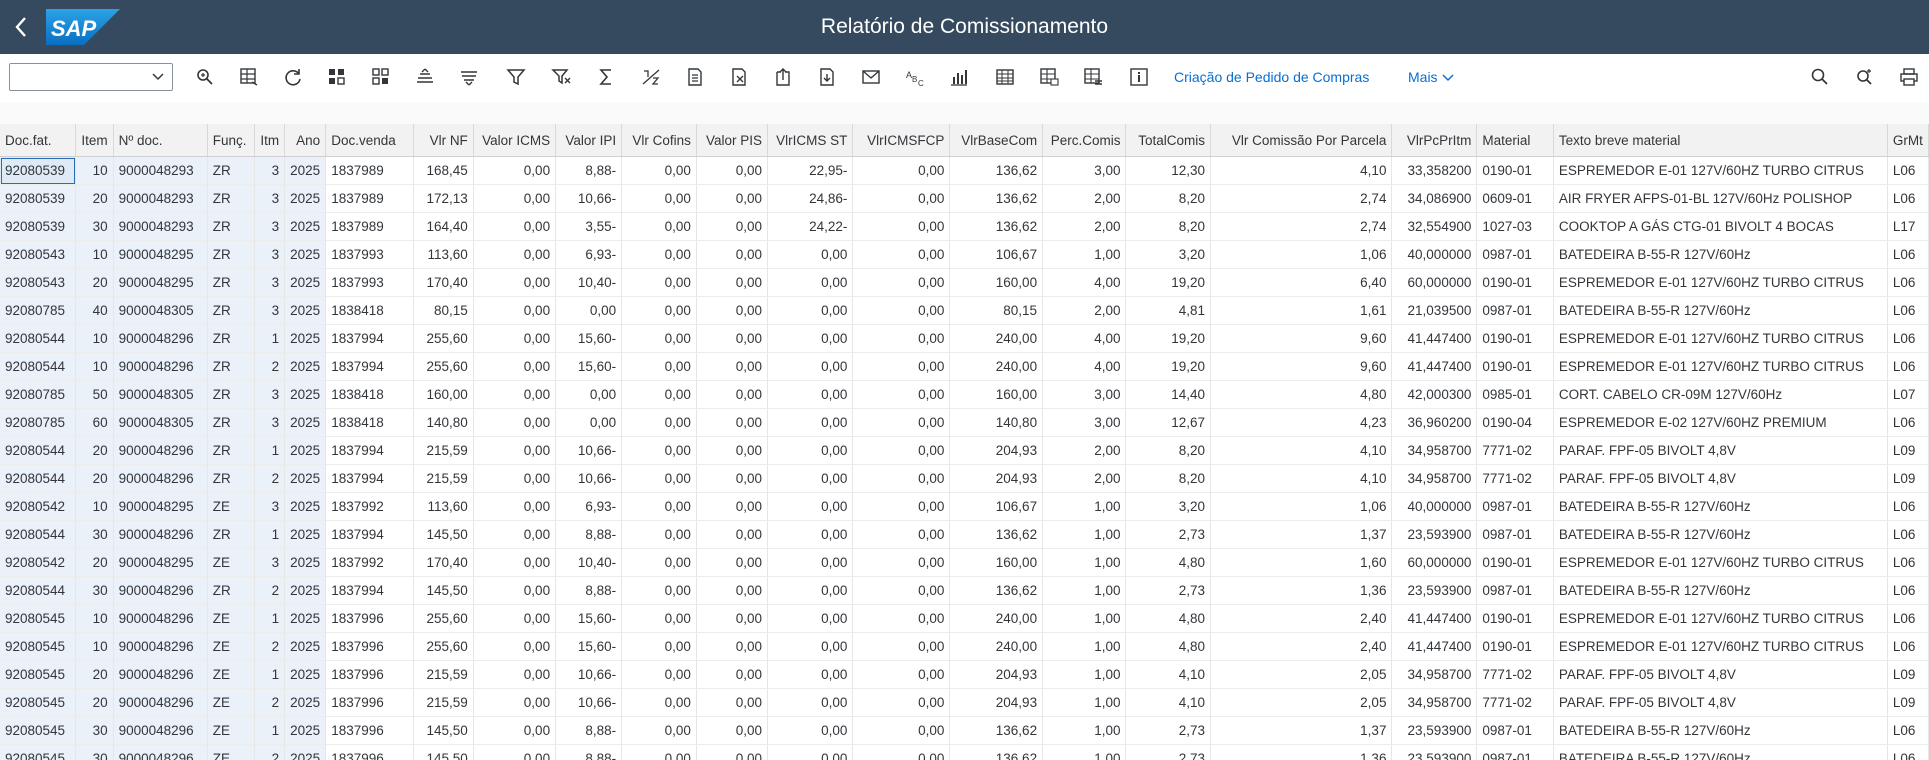 The width and height of the screenshot is (1929, 760). I want to click on table-cell: 1837993, so click(369, 282).